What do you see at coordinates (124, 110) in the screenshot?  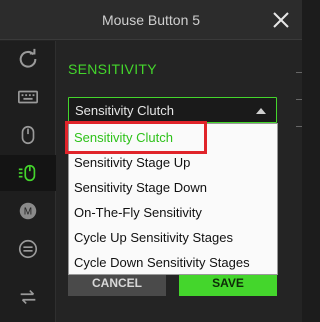 I see `select-value: Sensitivity Clutch` at bounding box center [124, 110].